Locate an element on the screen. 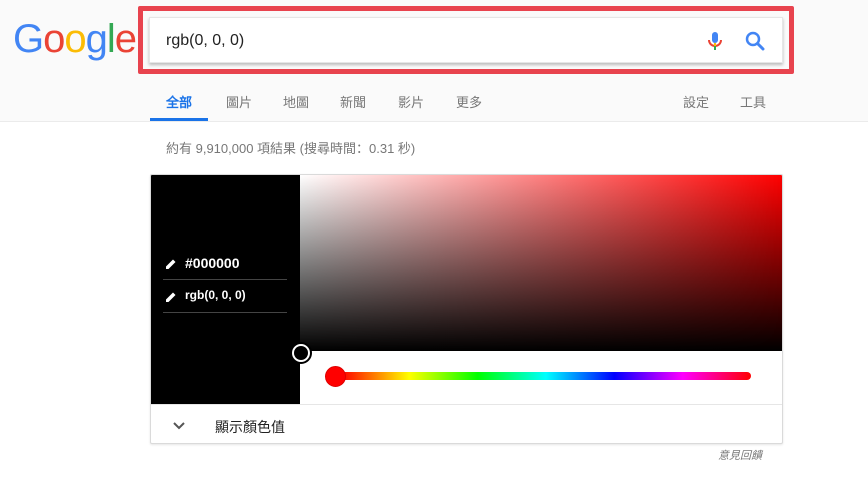 The height and width of the screenshot is (480, 868). show-color-values-toggle: 顯示顏色值 is located at coordinates (466, 423).